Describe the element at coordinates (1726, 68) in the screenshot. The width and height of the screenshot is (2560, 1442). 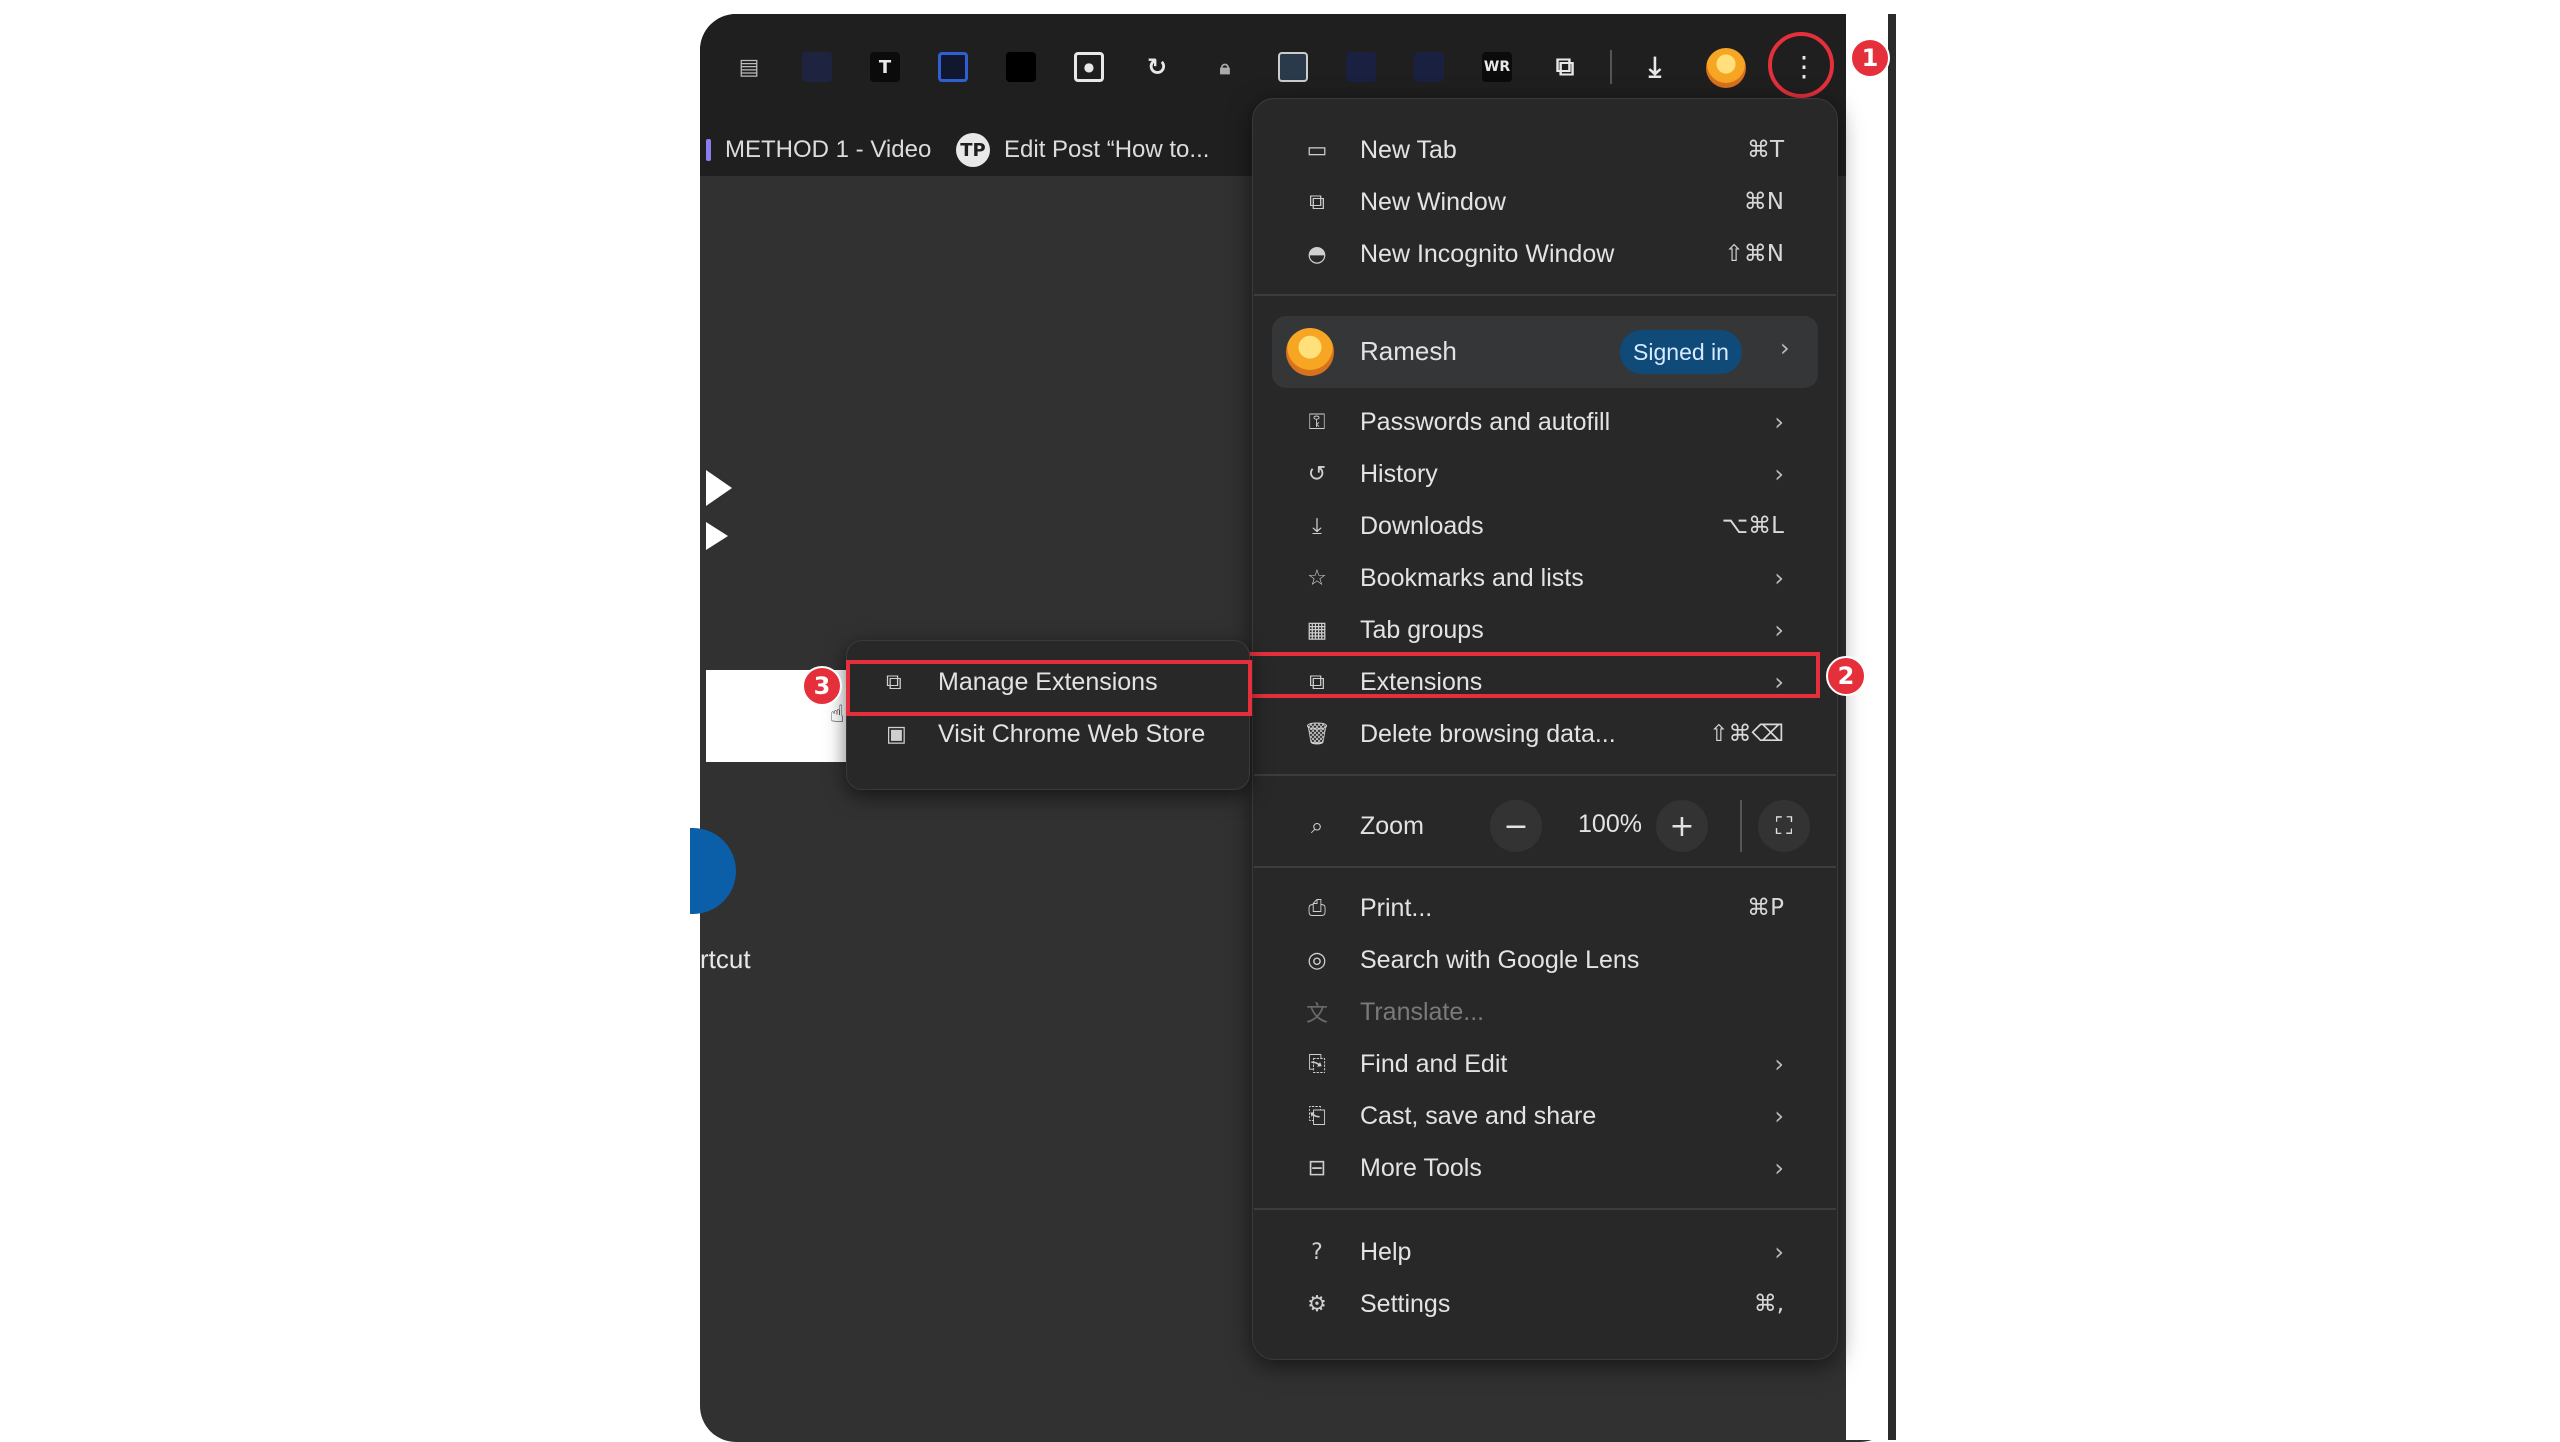
I see `profile-avatar-toolbar` at that location.